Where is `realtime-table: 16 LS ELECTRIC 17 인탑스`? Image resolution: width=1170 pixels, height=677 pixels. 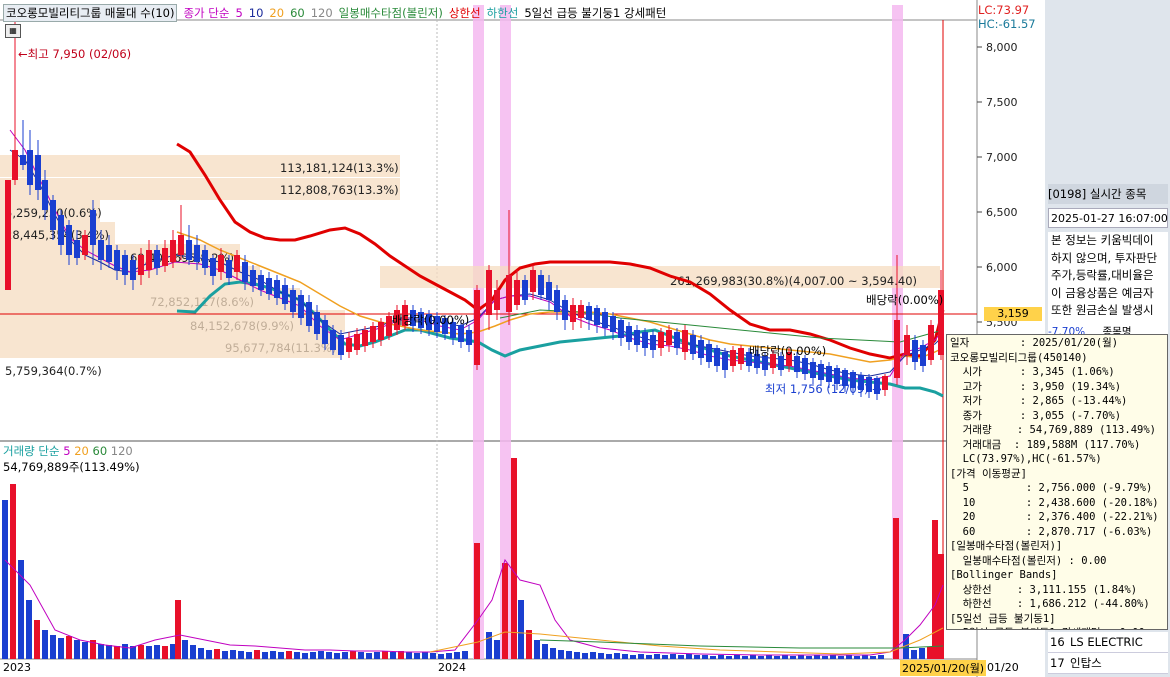
realtime-table: 16 LS ELECTRIC 17 인탑스 is located at coordinates (1108, 653).